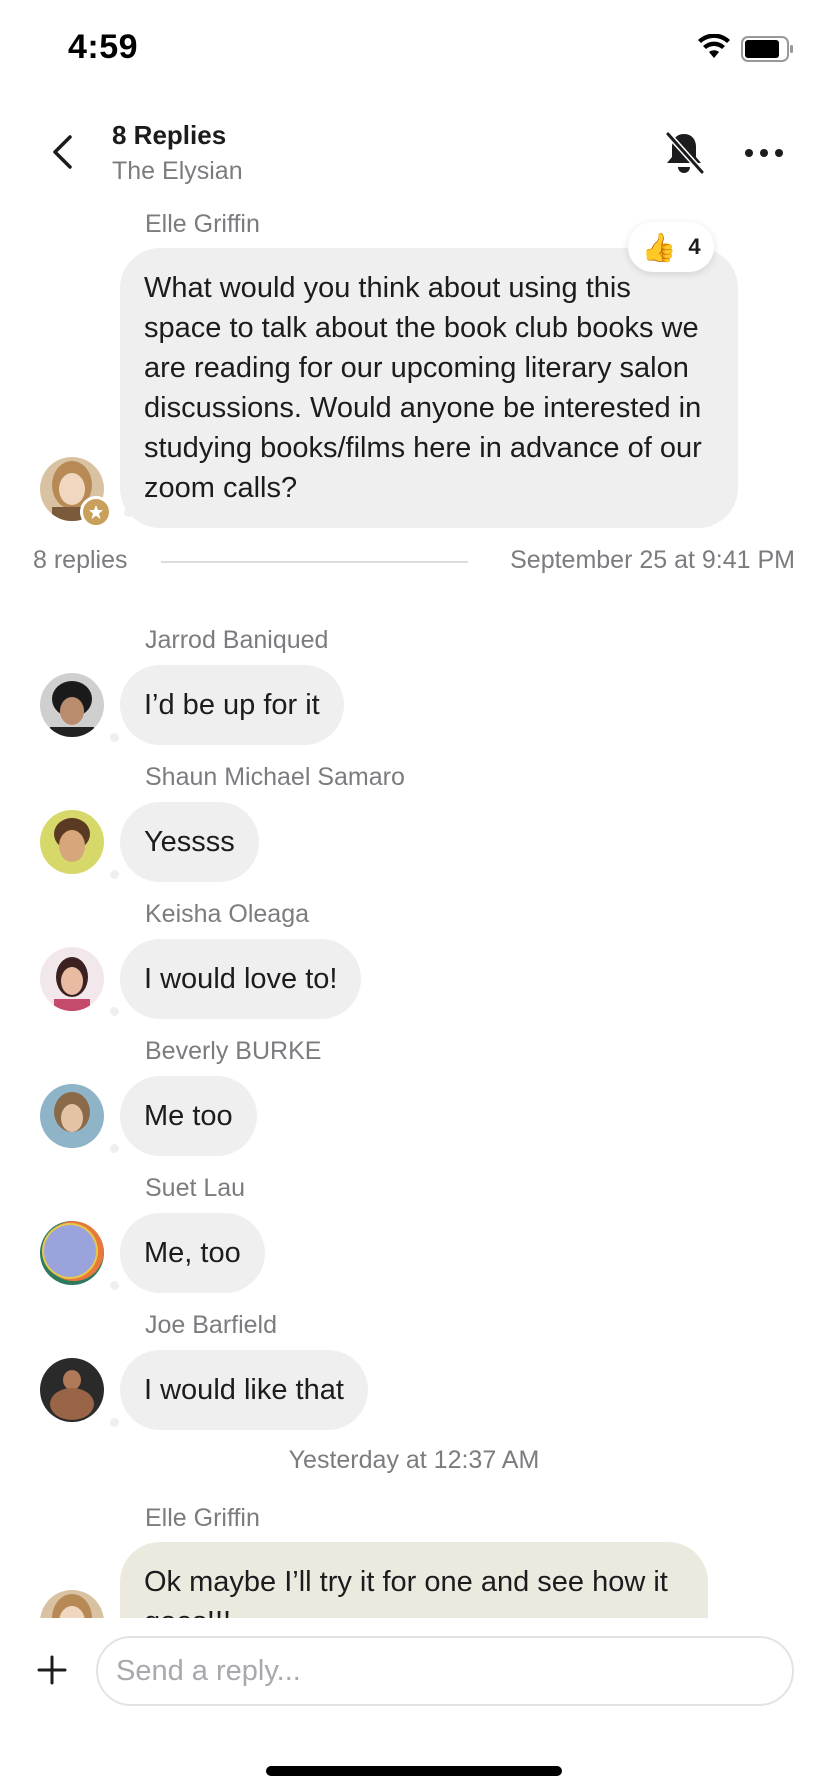 The width and height of the screenshot is (828, 1792). I want to click on chevron-left-icon, so click(62, 152).